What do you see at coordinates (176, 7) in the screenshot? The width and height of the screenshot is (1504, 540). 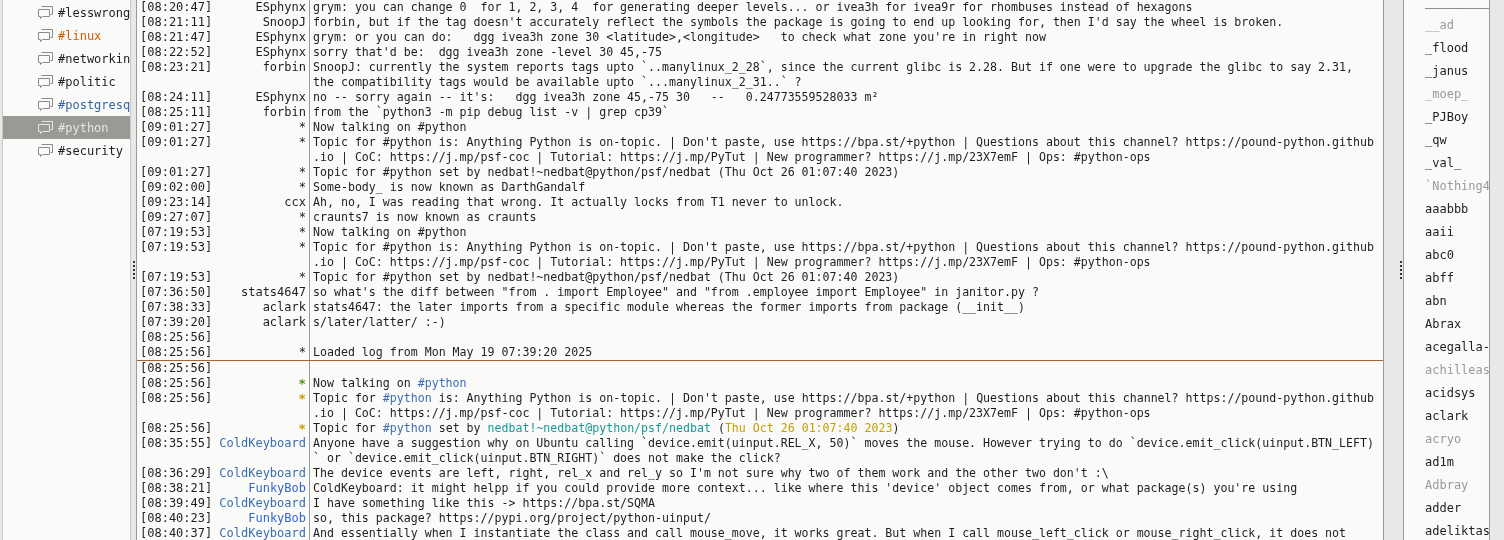 I see `timestamp: [08:20:47]` at bounding box center [176, 7].